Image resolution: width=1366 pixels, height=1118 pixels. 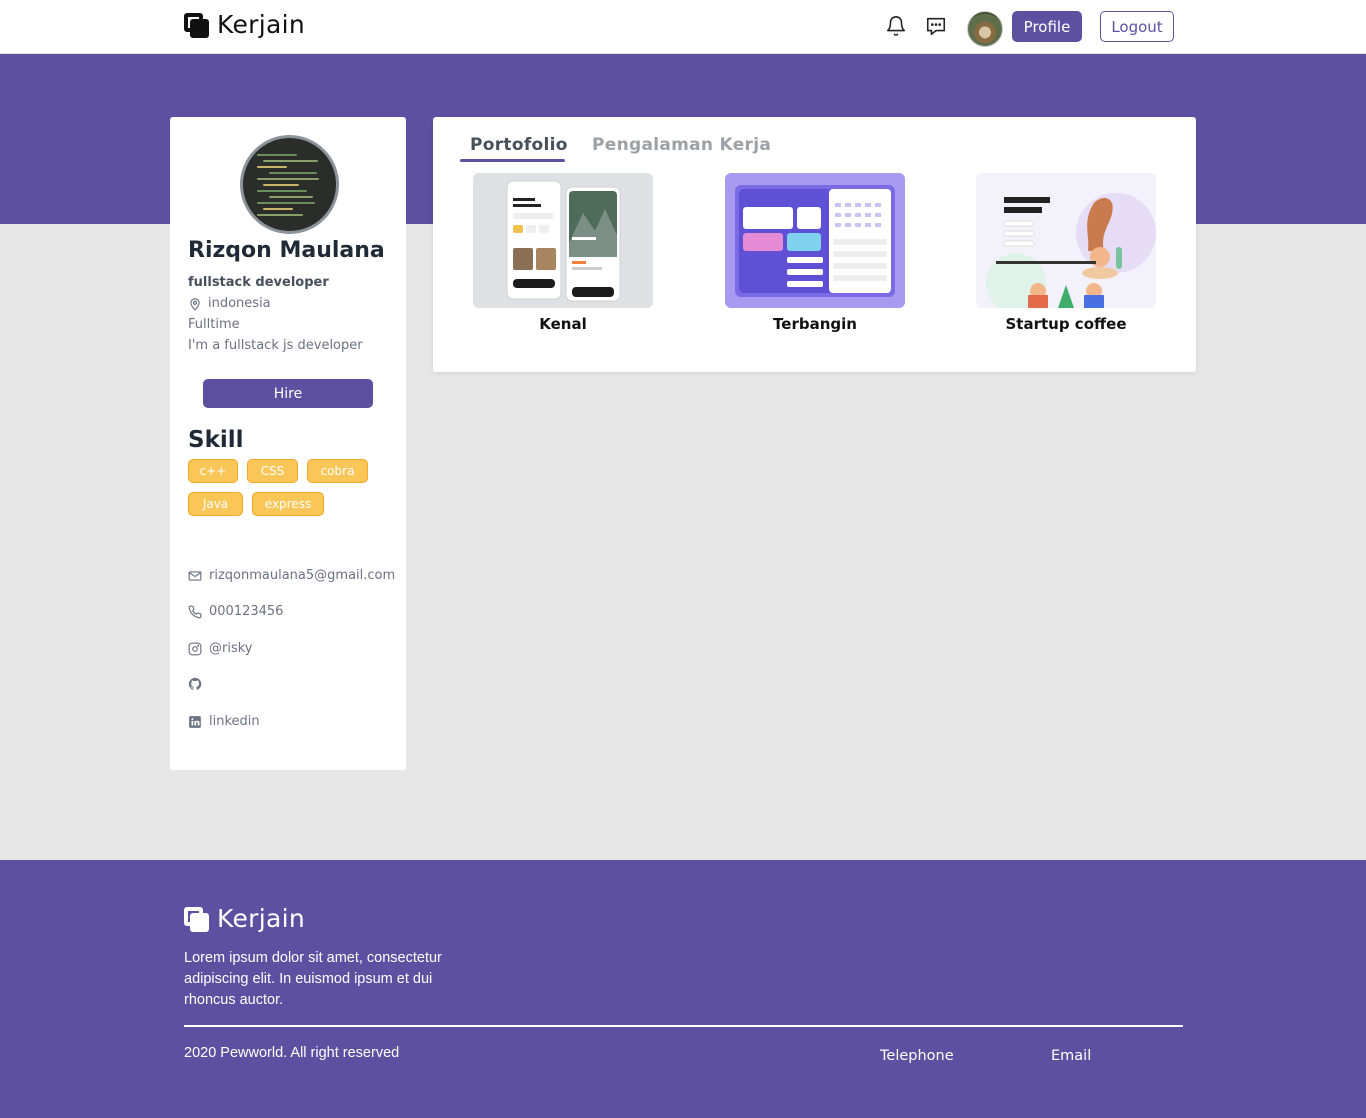 I want to click on brand-logo: Kerjain, so click(x=244, y=25).